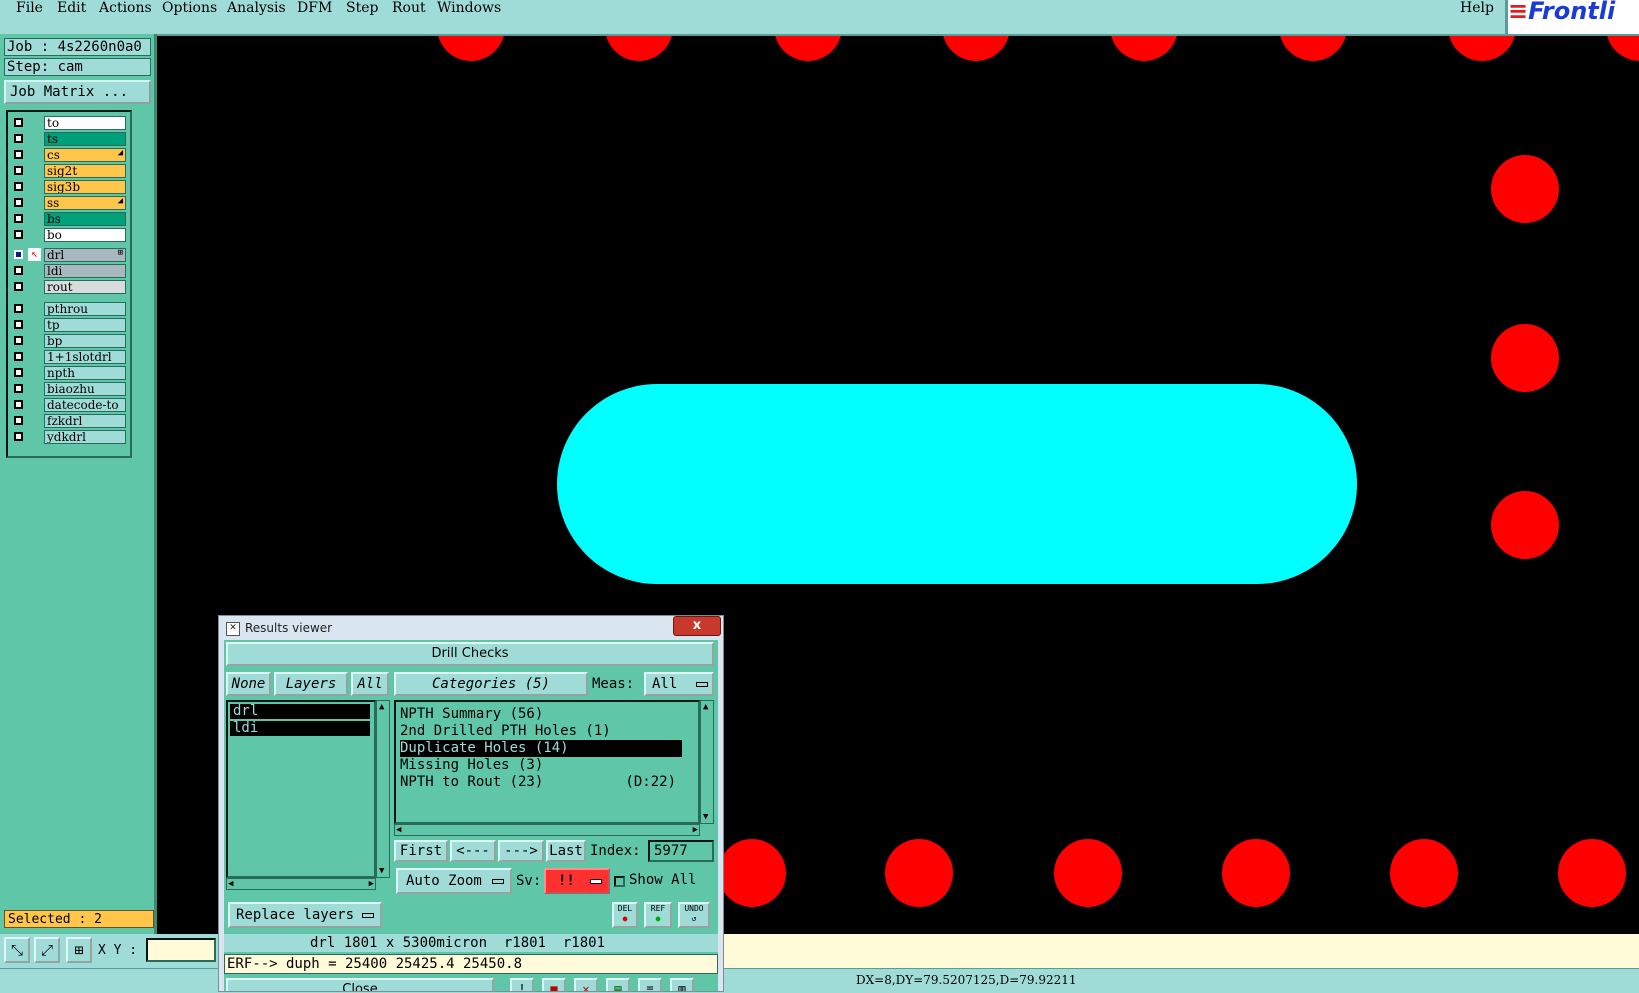  What do you see at coordinates (256, 8) in the screenshot?
I see `menu-analysis: Analysis` at bounding box center [256, 8].